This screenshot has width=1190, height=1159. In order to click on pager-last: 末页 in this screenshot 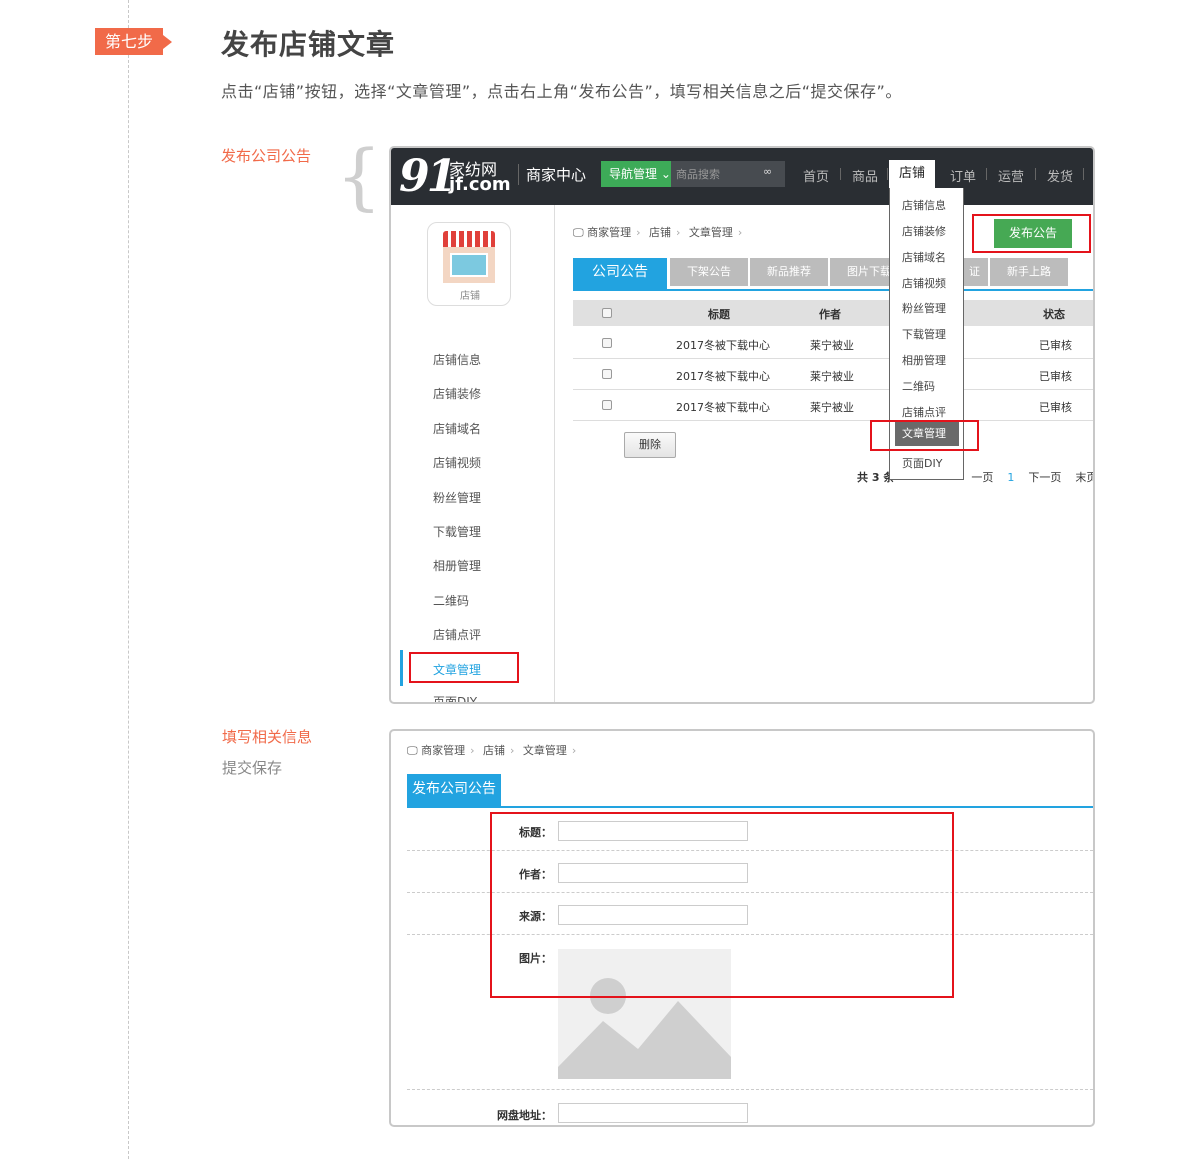, I will do `click(1084, 477)`.